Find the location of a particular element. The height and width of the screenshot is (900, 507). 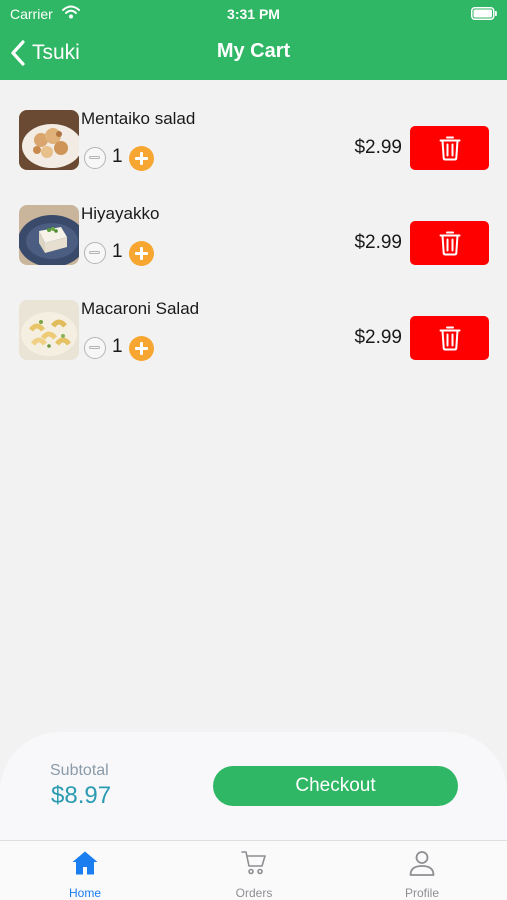

battery-icon is located at coordinates (484, 13).